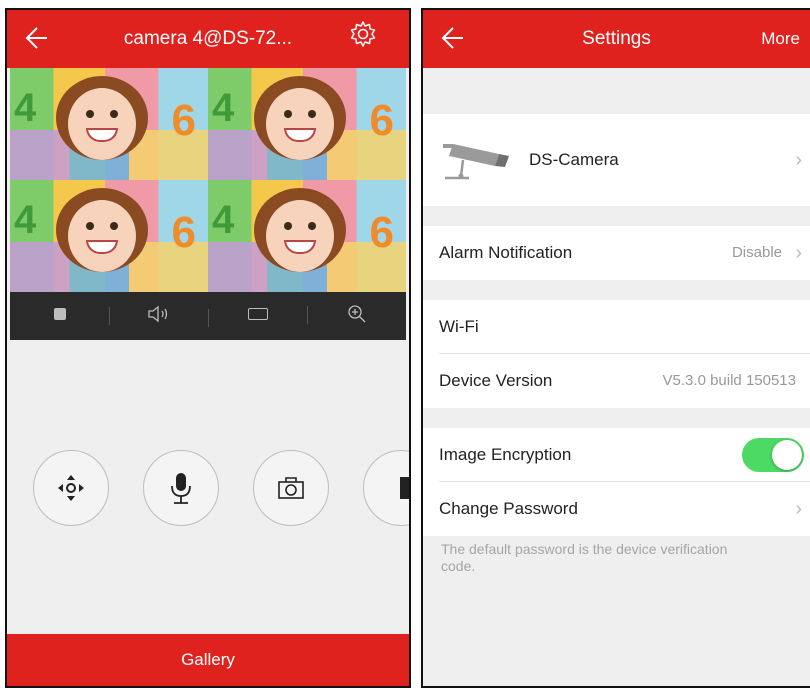 Image resolution: width=810 pixels, height=688 pixels. Describe the element at coordinates (405, 4) in the screenshot. I see `instruction-caption` at that location.